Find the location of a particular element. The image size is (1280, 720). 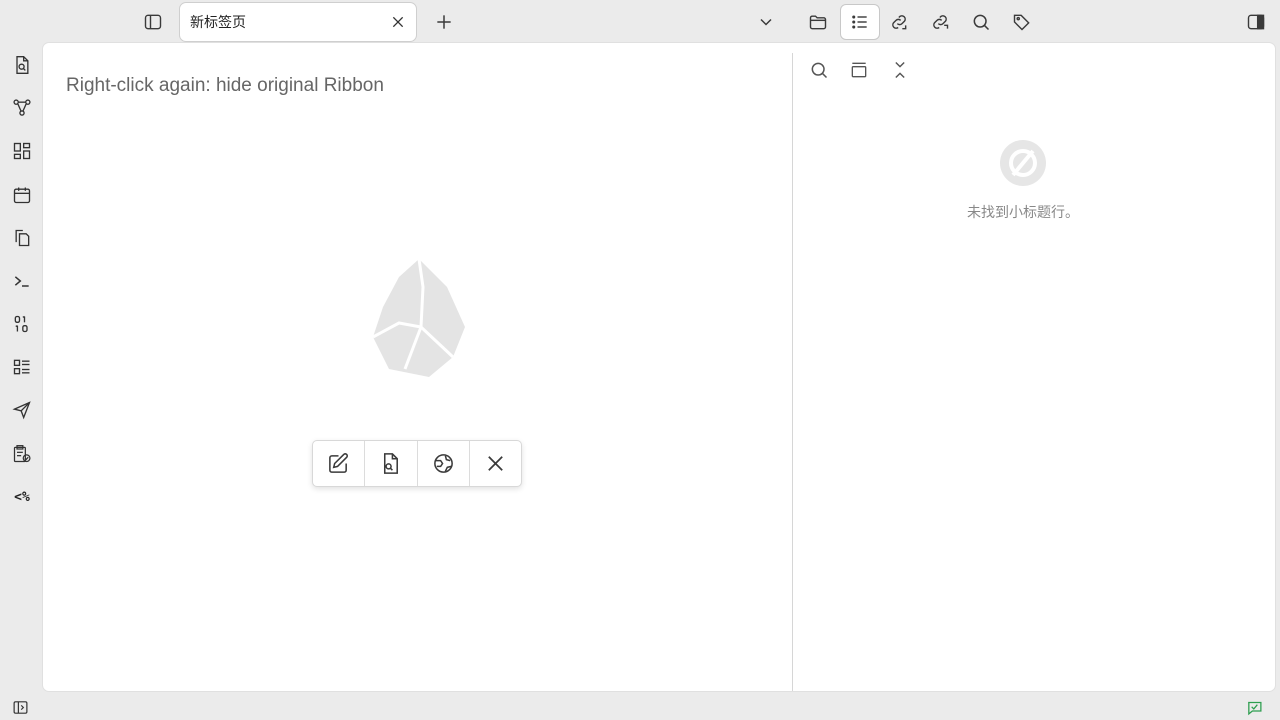

status-bar is located at coordinates (640, 706).